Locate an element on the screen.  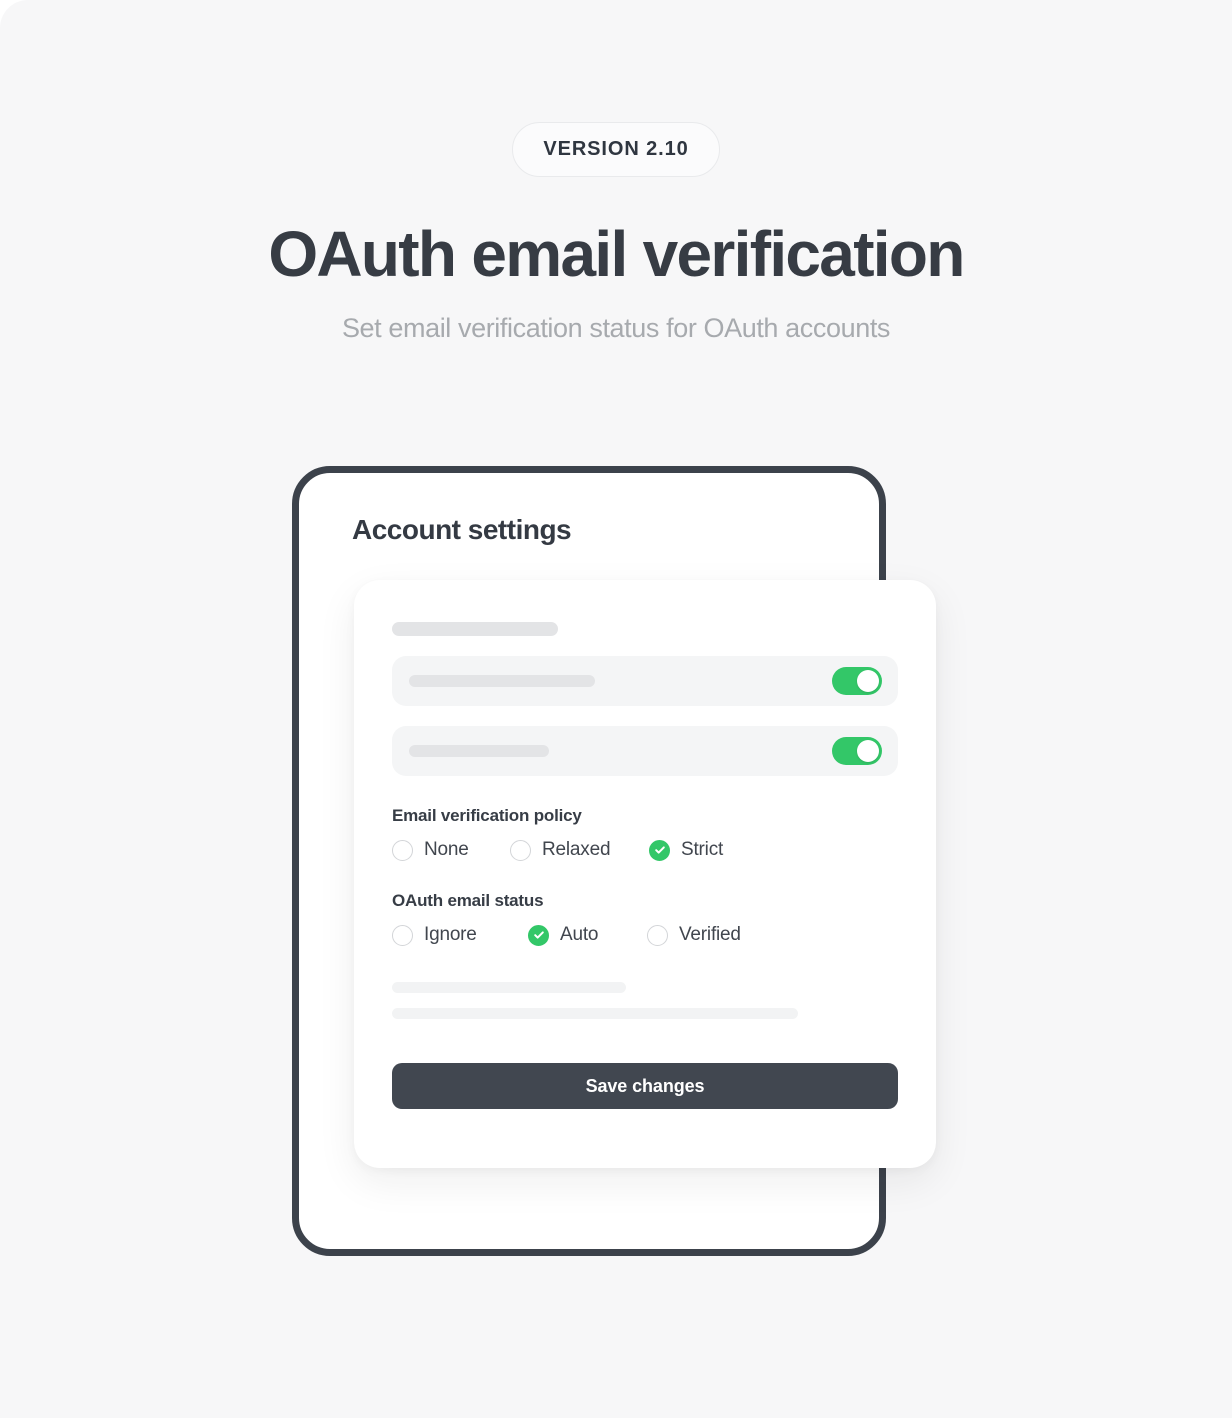
radio-option-strict: Strict is located at coordinates (686, 850).